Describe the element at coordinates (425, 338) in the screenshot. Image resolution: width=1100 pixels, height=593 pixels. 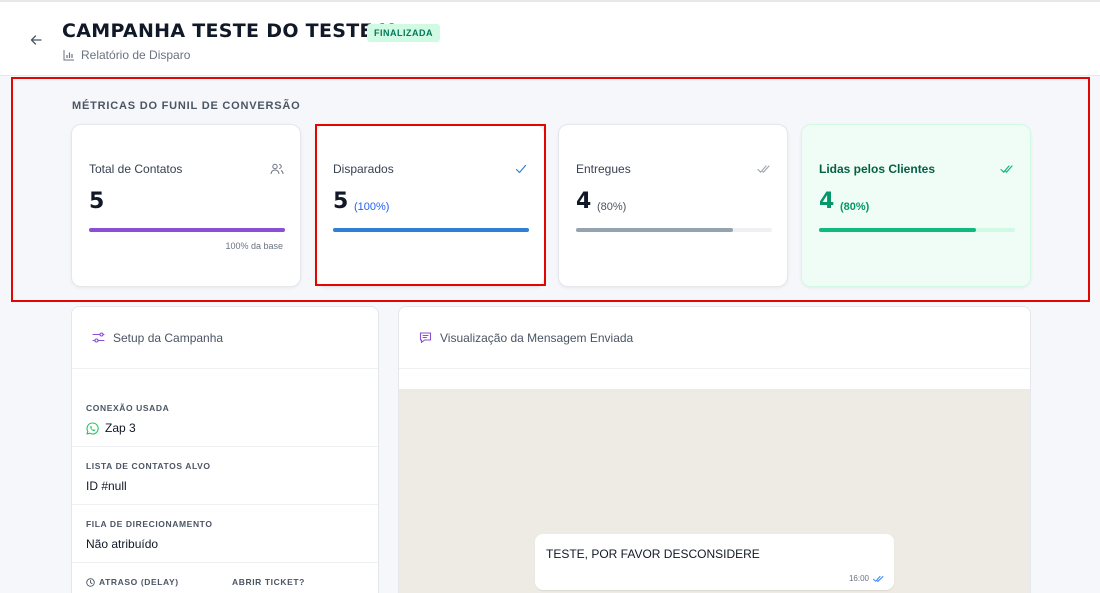
I see `message-square-icon` at that location.